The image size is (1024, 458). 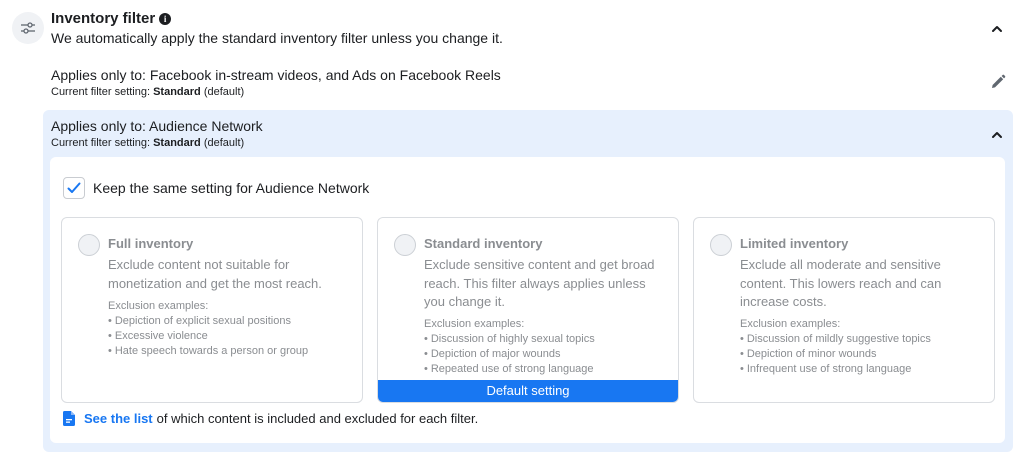 I want to click on pencil-icon, so click(x=998, y=82).